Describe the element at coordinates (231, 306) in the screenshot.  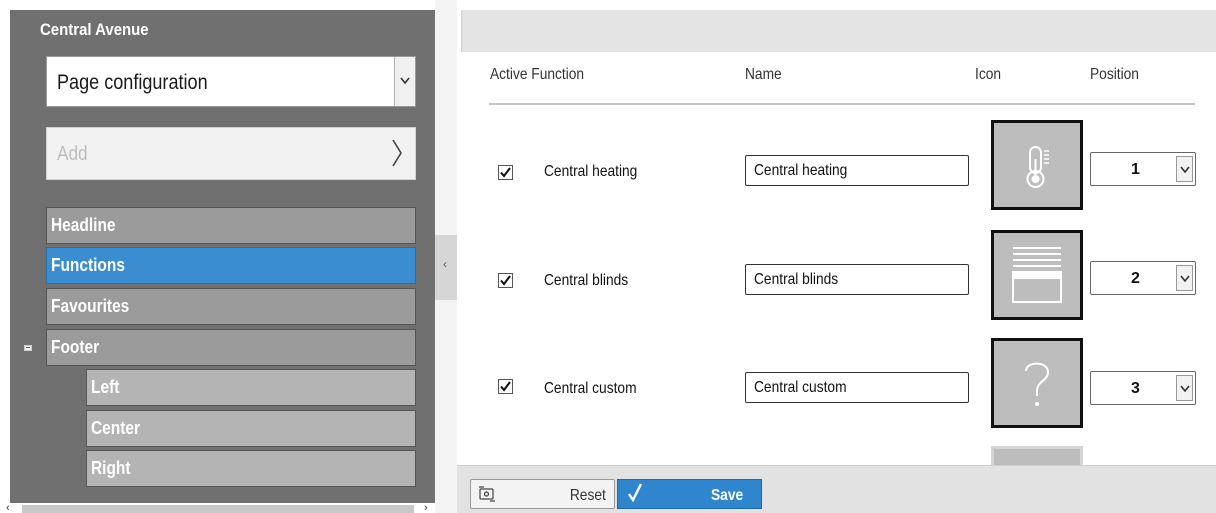
I see `sidebar-item-favourites: Favourites` at that location.